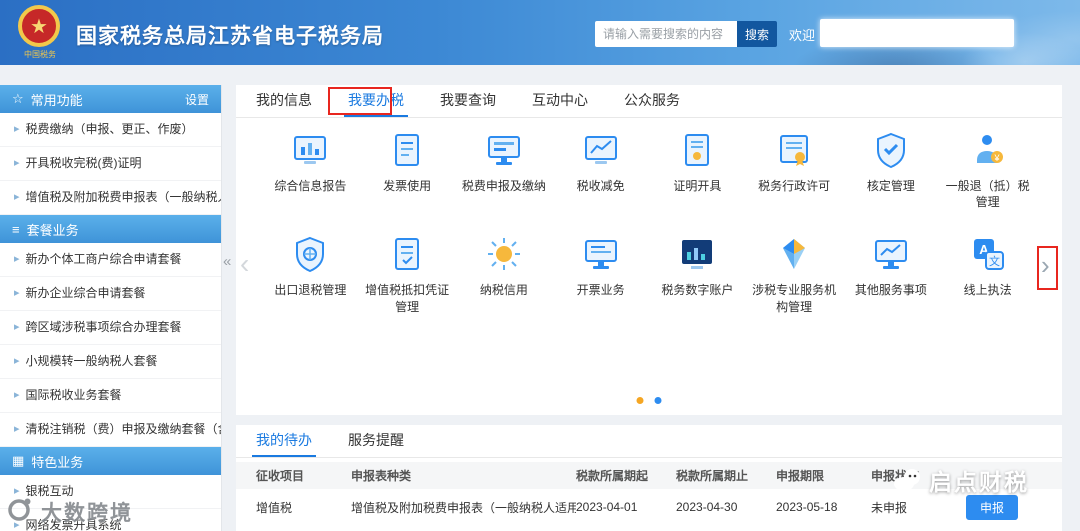 This screenshot has width=1080, height=531. Describe the element at coordinates (110, 260) in the screenshot. I see `sidebar-item: ▸ 新办个体工商户综合申请套餐` at that location.